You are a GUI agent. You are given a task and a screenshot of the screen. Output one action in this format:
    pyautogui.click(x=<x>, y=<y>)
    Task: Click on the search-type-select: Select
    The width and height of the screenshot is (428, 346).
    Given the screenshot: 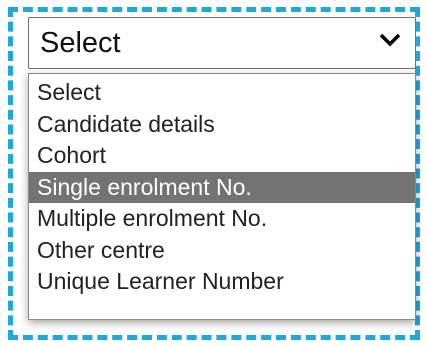 What is the action you would take?
    pyautogui.click(x=222, y=43)
    